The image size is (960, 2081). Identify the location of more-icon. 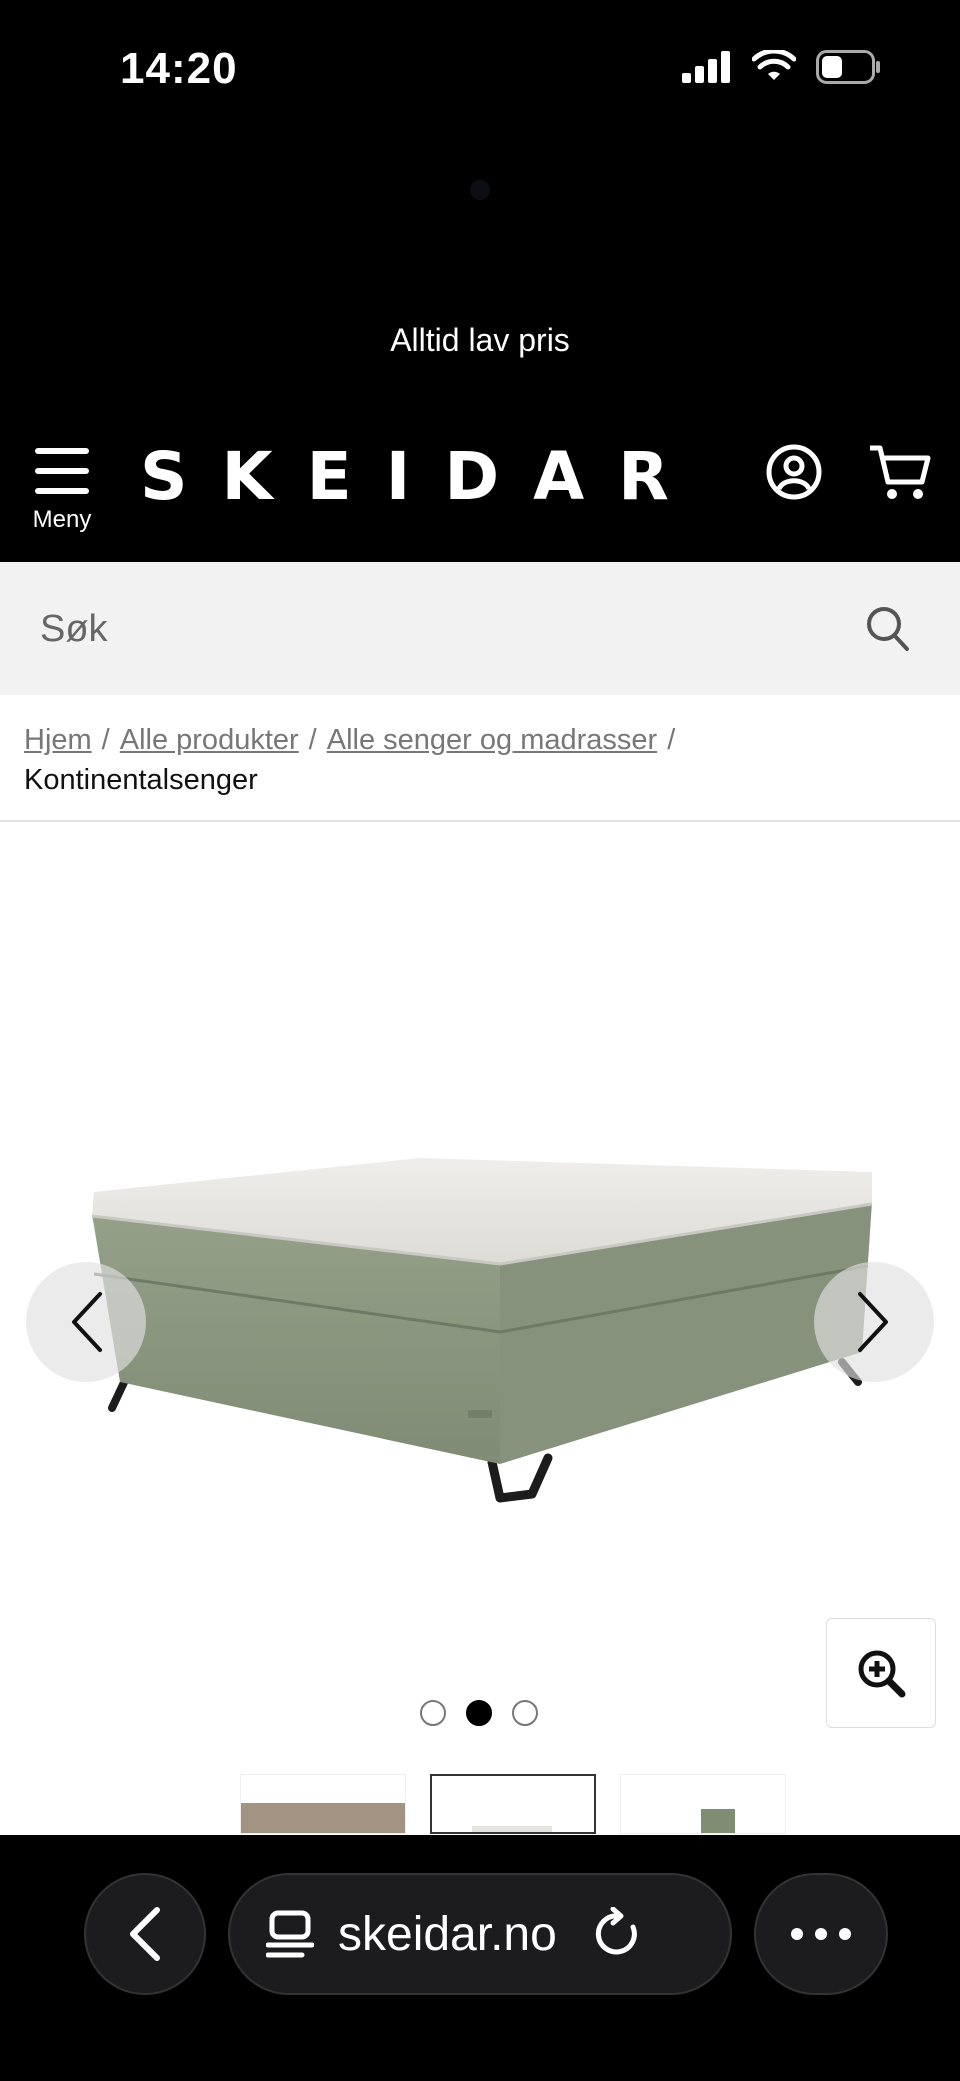
(821, 1934).